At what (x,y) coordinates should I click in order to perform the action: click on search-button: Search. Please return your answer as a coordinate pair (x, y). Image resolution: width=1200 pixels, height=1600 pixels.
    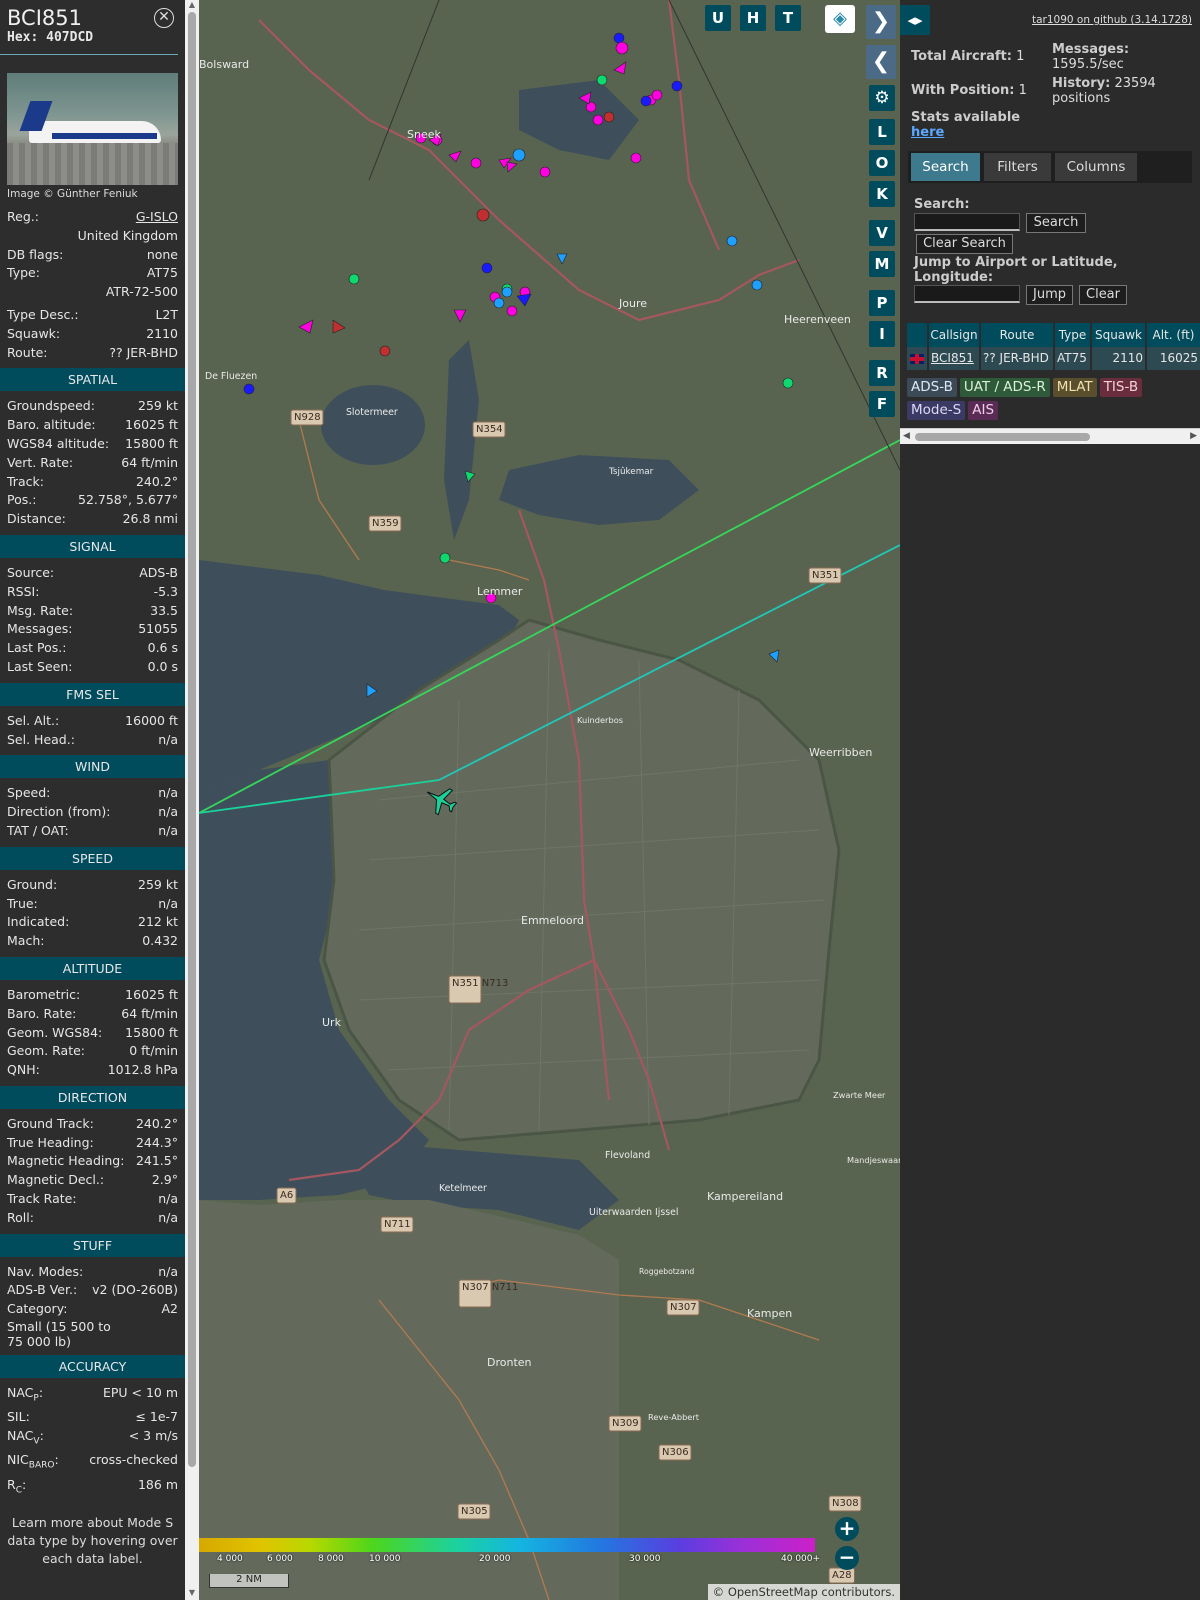
    Looking at the image, I should click on (1056, 223).